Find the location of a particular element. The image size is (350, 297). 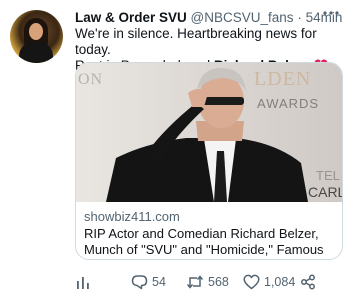

retweet-icon is located at coordinates (195, 282).